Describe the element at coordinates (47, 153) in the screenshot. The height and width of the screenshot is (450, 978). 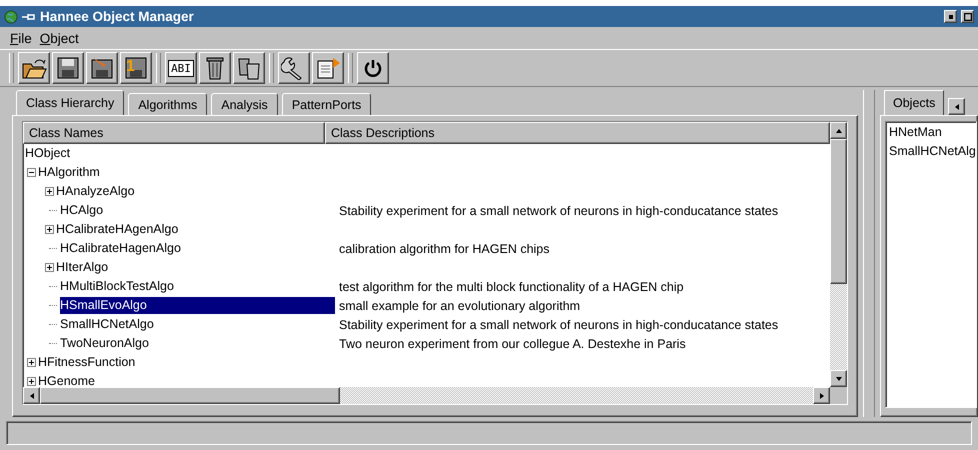
I see `class-name: HObject` at that location.